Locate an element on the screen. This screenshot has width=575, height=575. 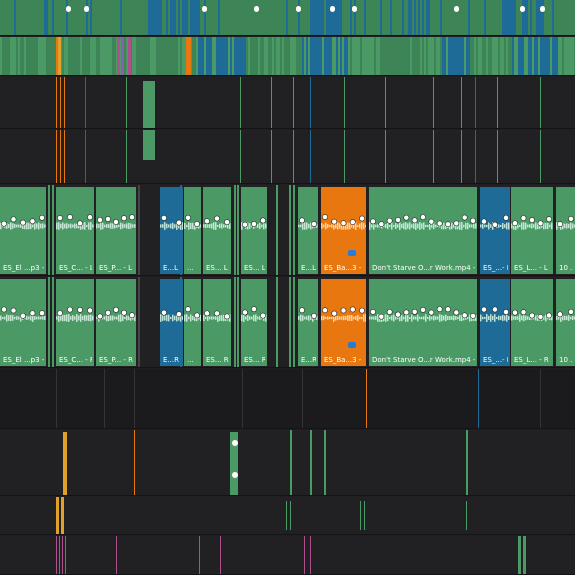
audio-clip: ES_Ba...3 - R is located at coordinates (343, 322).